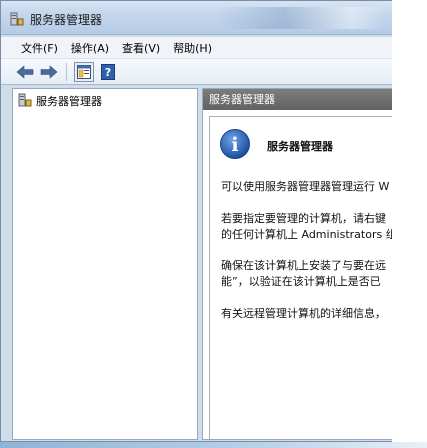 This screenshot has height=448, width=427. I want to click on paragraph-line: 可以使用服务器管理器管理运行 W, so click(305, 186).